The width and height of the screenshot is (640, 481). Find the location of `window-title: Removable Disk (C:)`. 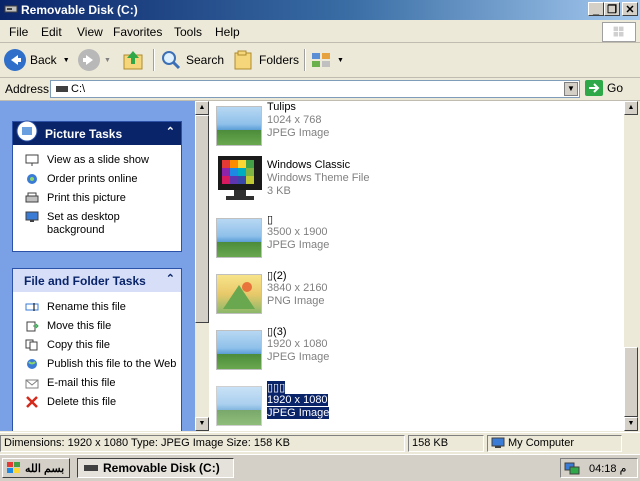

window-title: Removable Disk (C:) is located at coordinates (79, 10).